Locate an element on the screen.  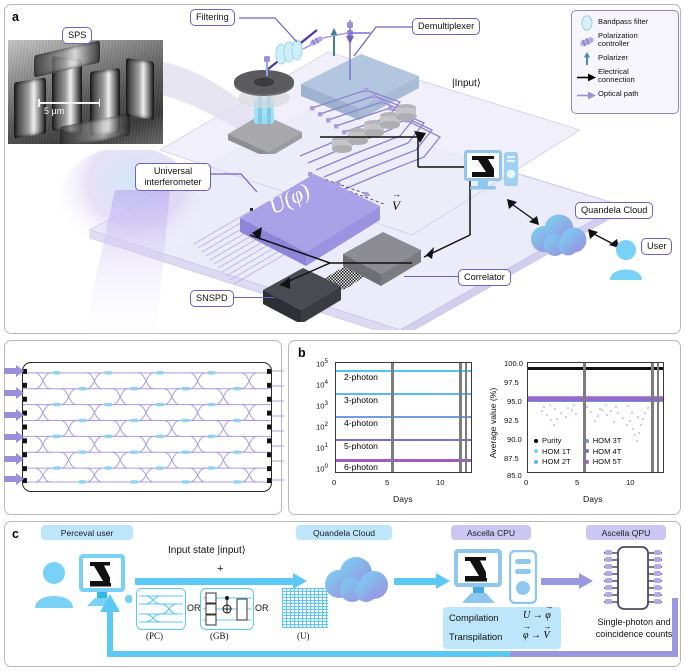
crates-xtick-5: 5 is located at coordinates (387, 482).